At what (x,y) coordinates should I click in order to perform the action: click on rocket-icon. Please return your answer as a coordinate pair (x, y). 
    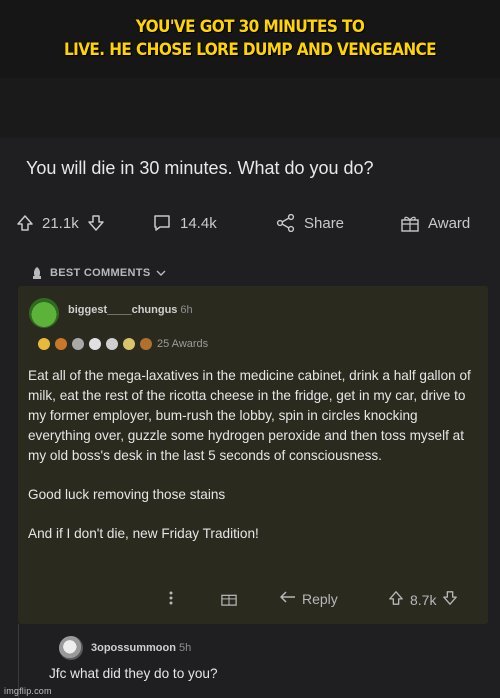
    Looking at the image, I should click on (37, 273).